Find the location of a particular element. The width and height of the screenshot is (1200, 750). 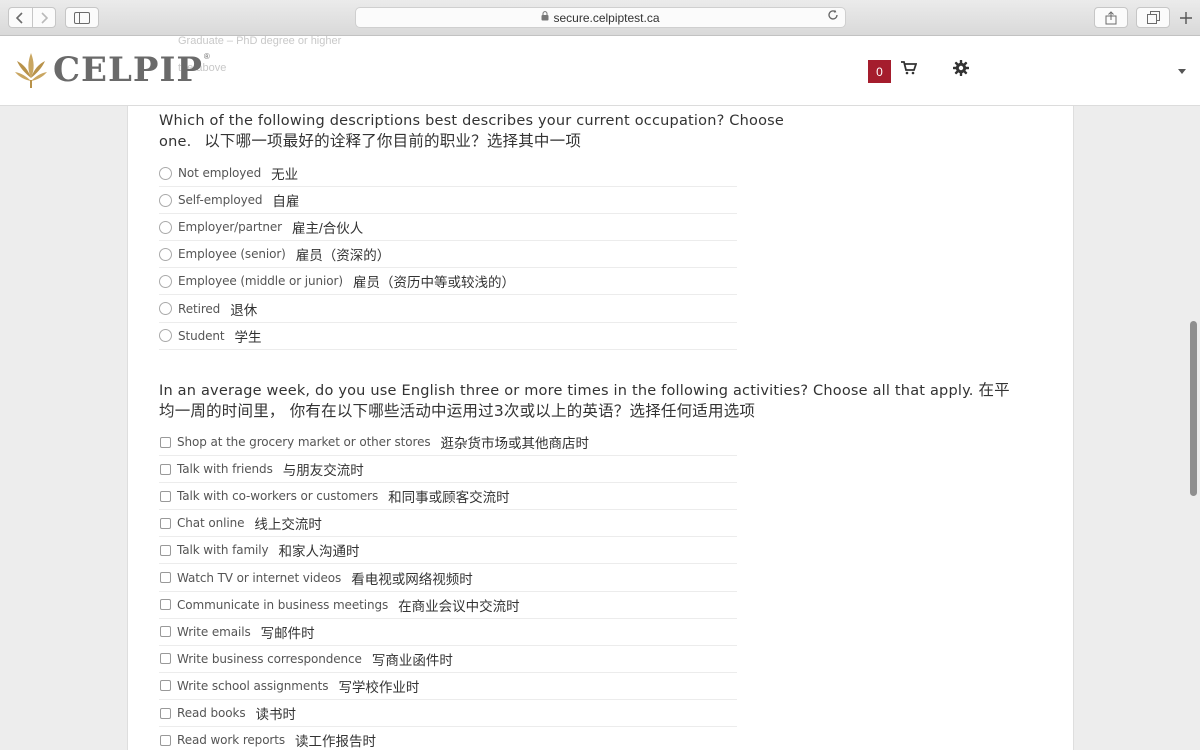

option-label-zh: 读工作报告时 is located at coordinates (336, 742).